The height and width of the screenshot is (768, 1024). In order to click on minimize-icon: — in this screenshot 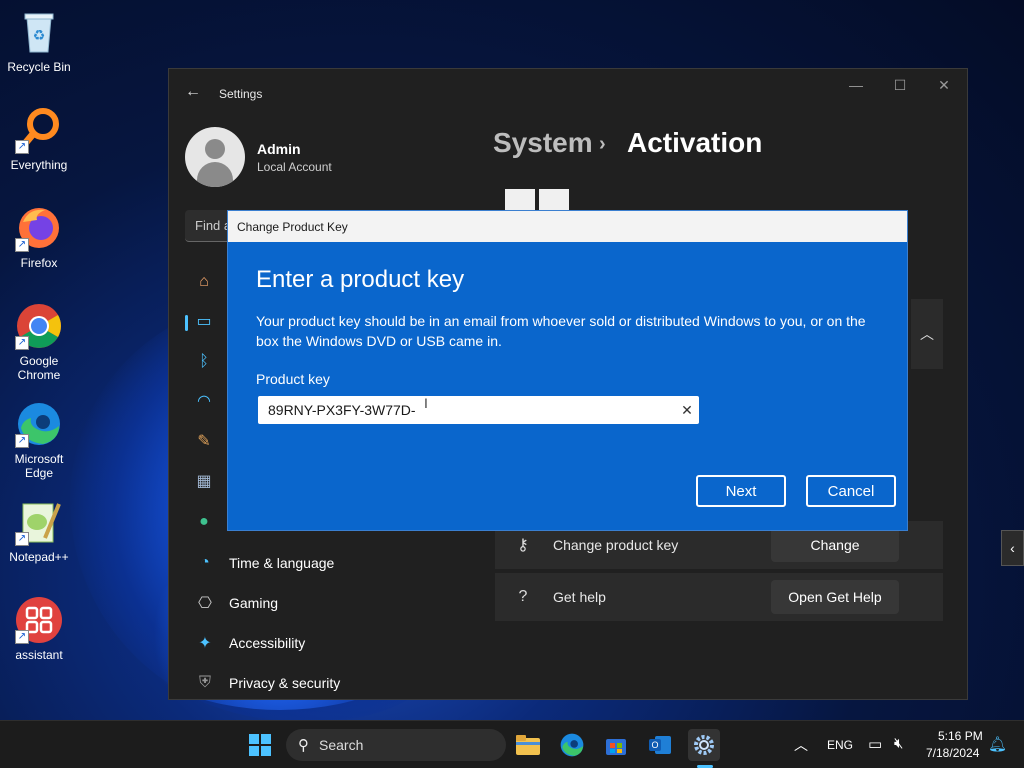, I will do `click(856, 85)`.